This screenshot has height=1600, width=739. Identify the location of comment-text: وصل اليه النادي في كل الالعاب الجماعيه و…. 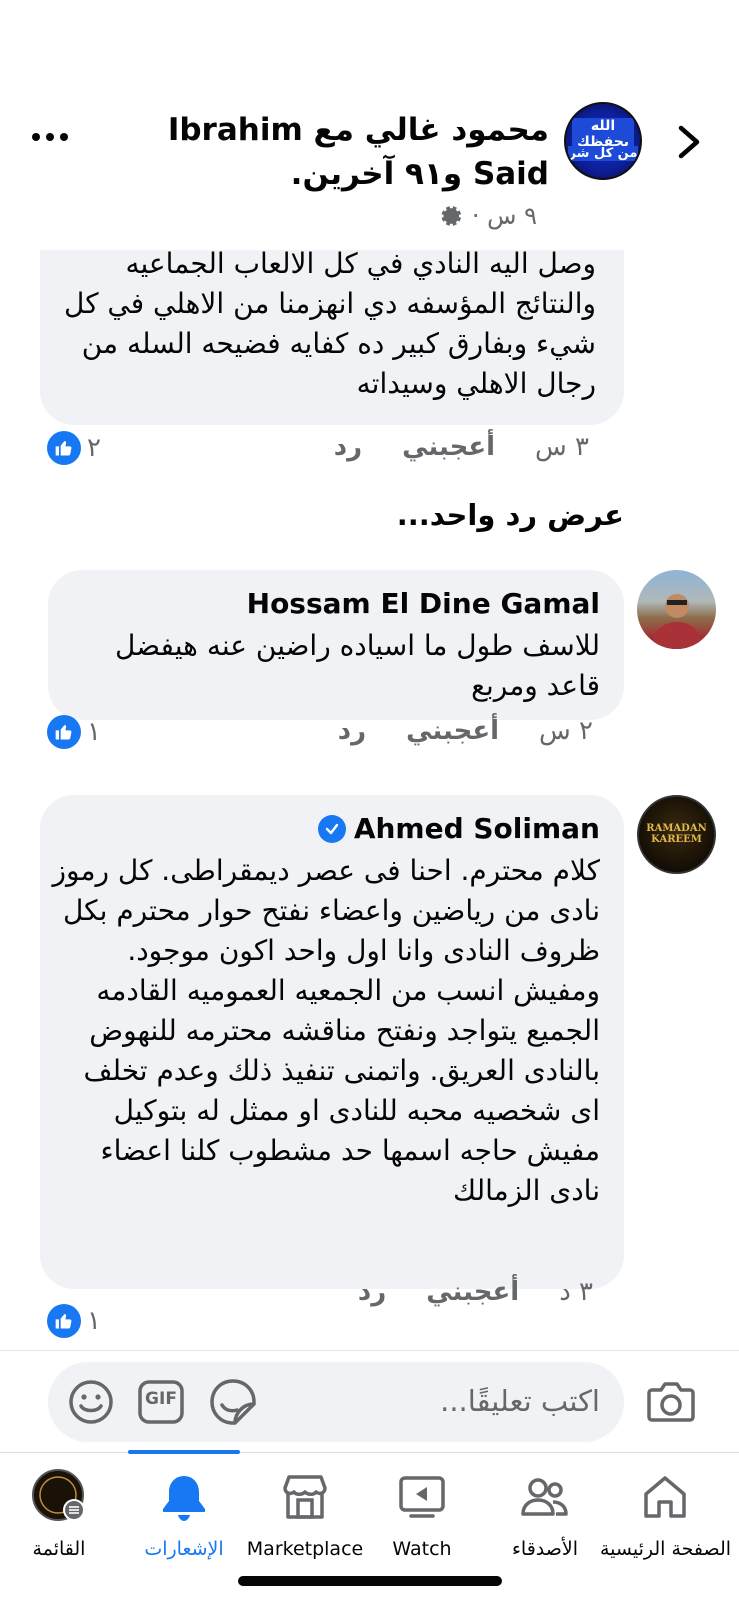
(329, 325).